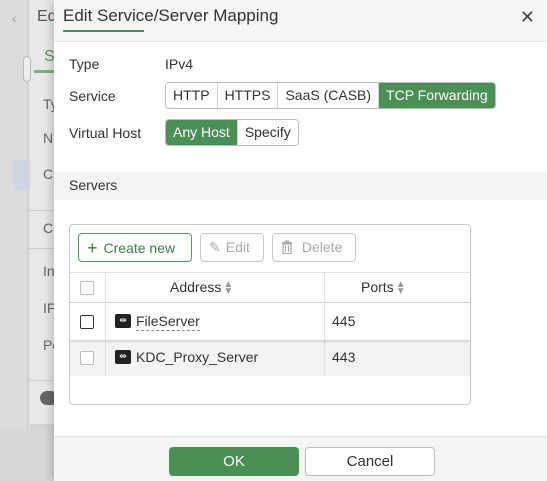  What do you see at coordinates (49, 271) in the screenshot?
I see `background-label: In` at bounding box center [49, 271].